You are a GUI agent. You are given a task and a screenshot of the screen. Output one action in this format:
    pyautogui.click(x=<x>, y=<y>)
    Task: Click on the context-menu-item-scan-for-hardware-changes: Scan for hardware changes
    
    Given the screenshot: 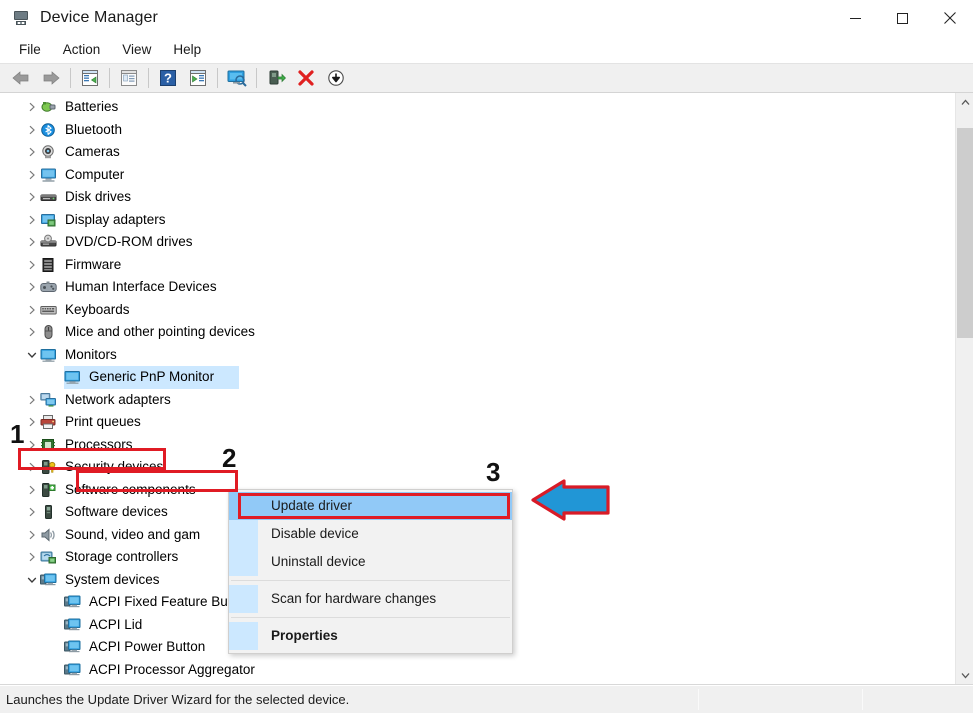 What is the action you would take?
    pyautogui.click(x=370, y=599)
    